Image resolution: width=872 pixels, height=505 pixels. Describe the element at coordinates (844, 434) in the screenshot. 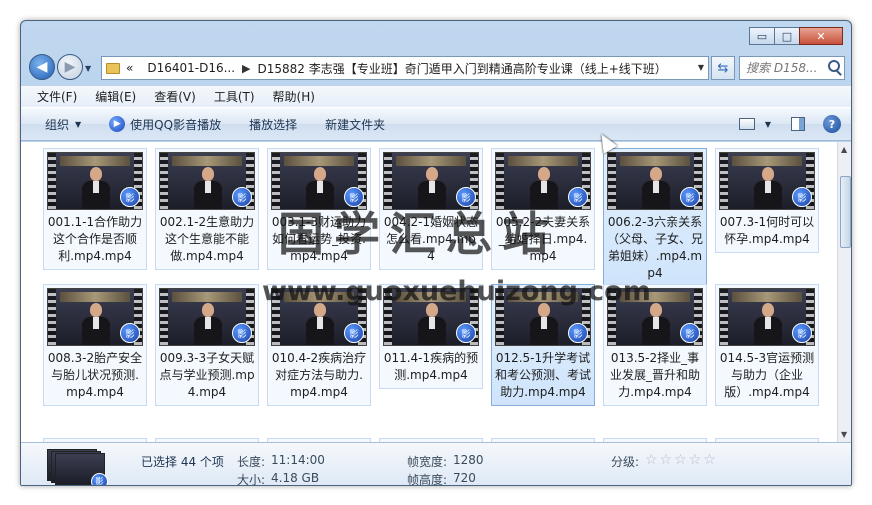

I see `scroll-down-icon: ▼` at that location.